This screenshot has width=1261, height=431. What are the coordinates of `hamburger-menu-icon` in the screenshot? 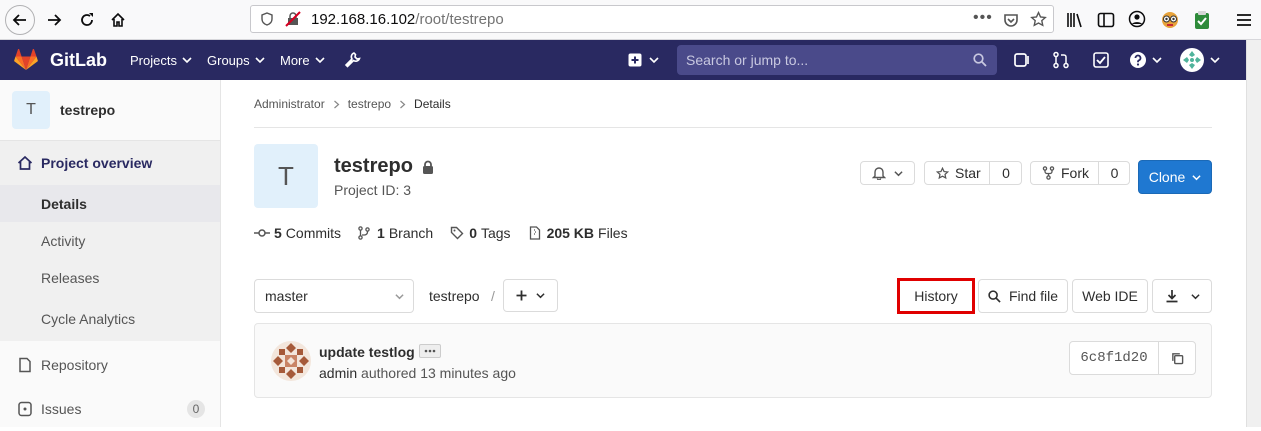 It's located at (1244, 20).